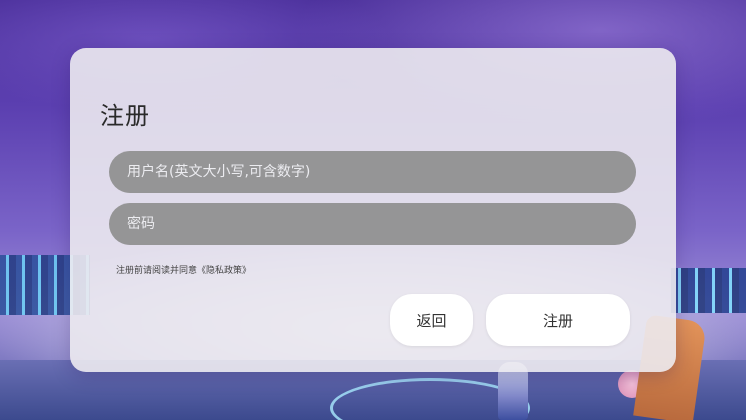  I want to click on password-input, so click(372, 224).